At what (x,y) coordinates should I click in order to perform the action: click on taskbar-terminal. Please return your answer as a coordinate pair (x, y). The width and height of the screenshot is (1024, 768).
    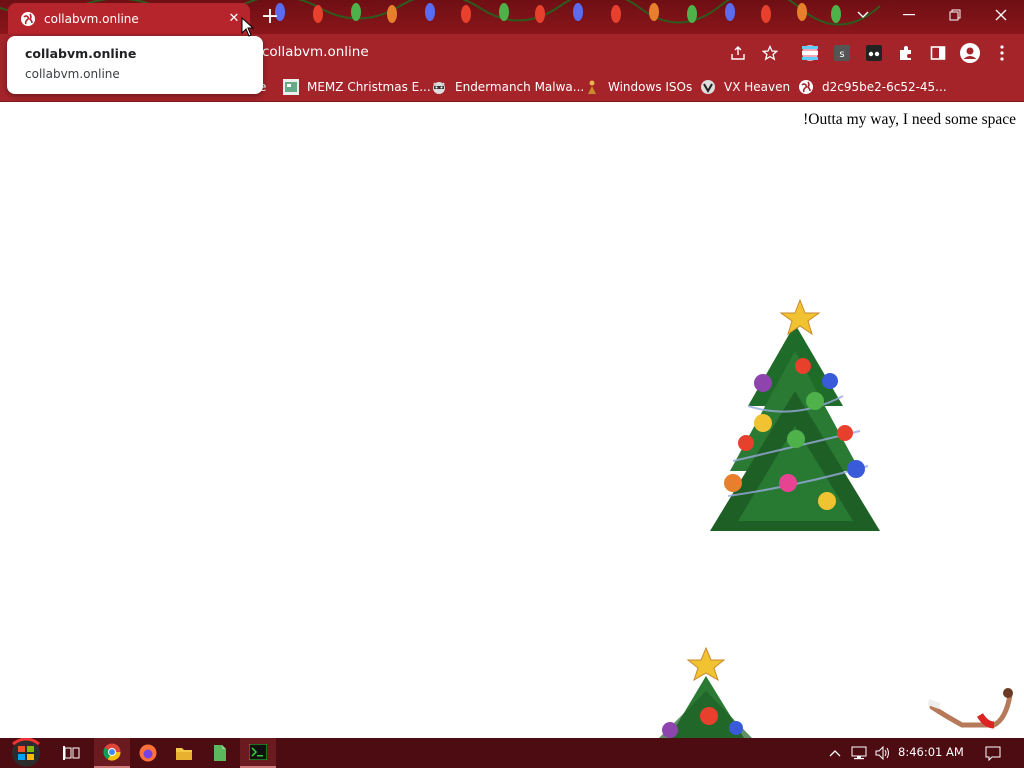
    Looking at the image, I should click on (258, 753).